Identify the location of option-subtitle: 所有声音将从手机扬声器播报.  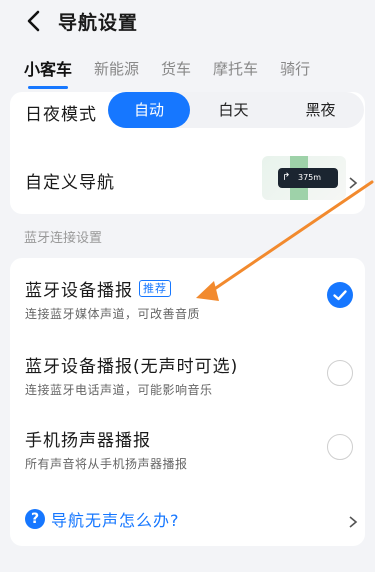
(106, 464).